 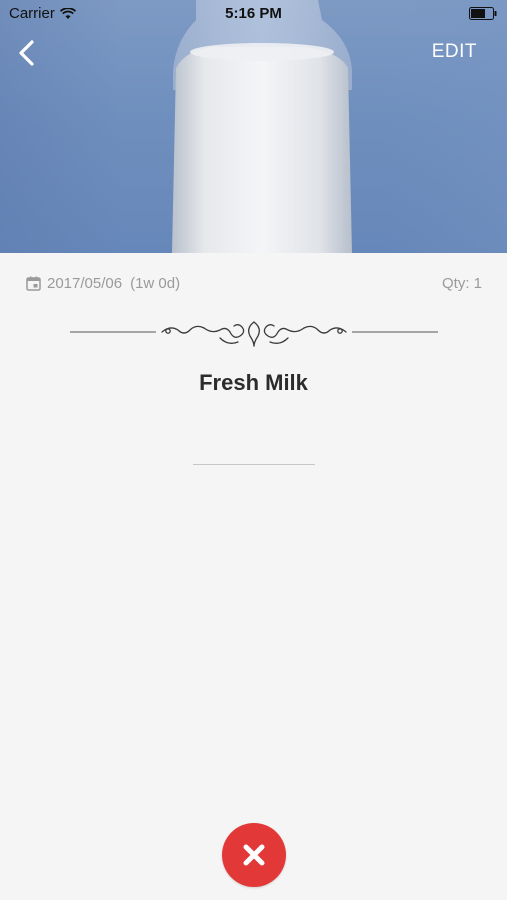 I want to click on chevron-left-icon, so click(x=26, y=53).